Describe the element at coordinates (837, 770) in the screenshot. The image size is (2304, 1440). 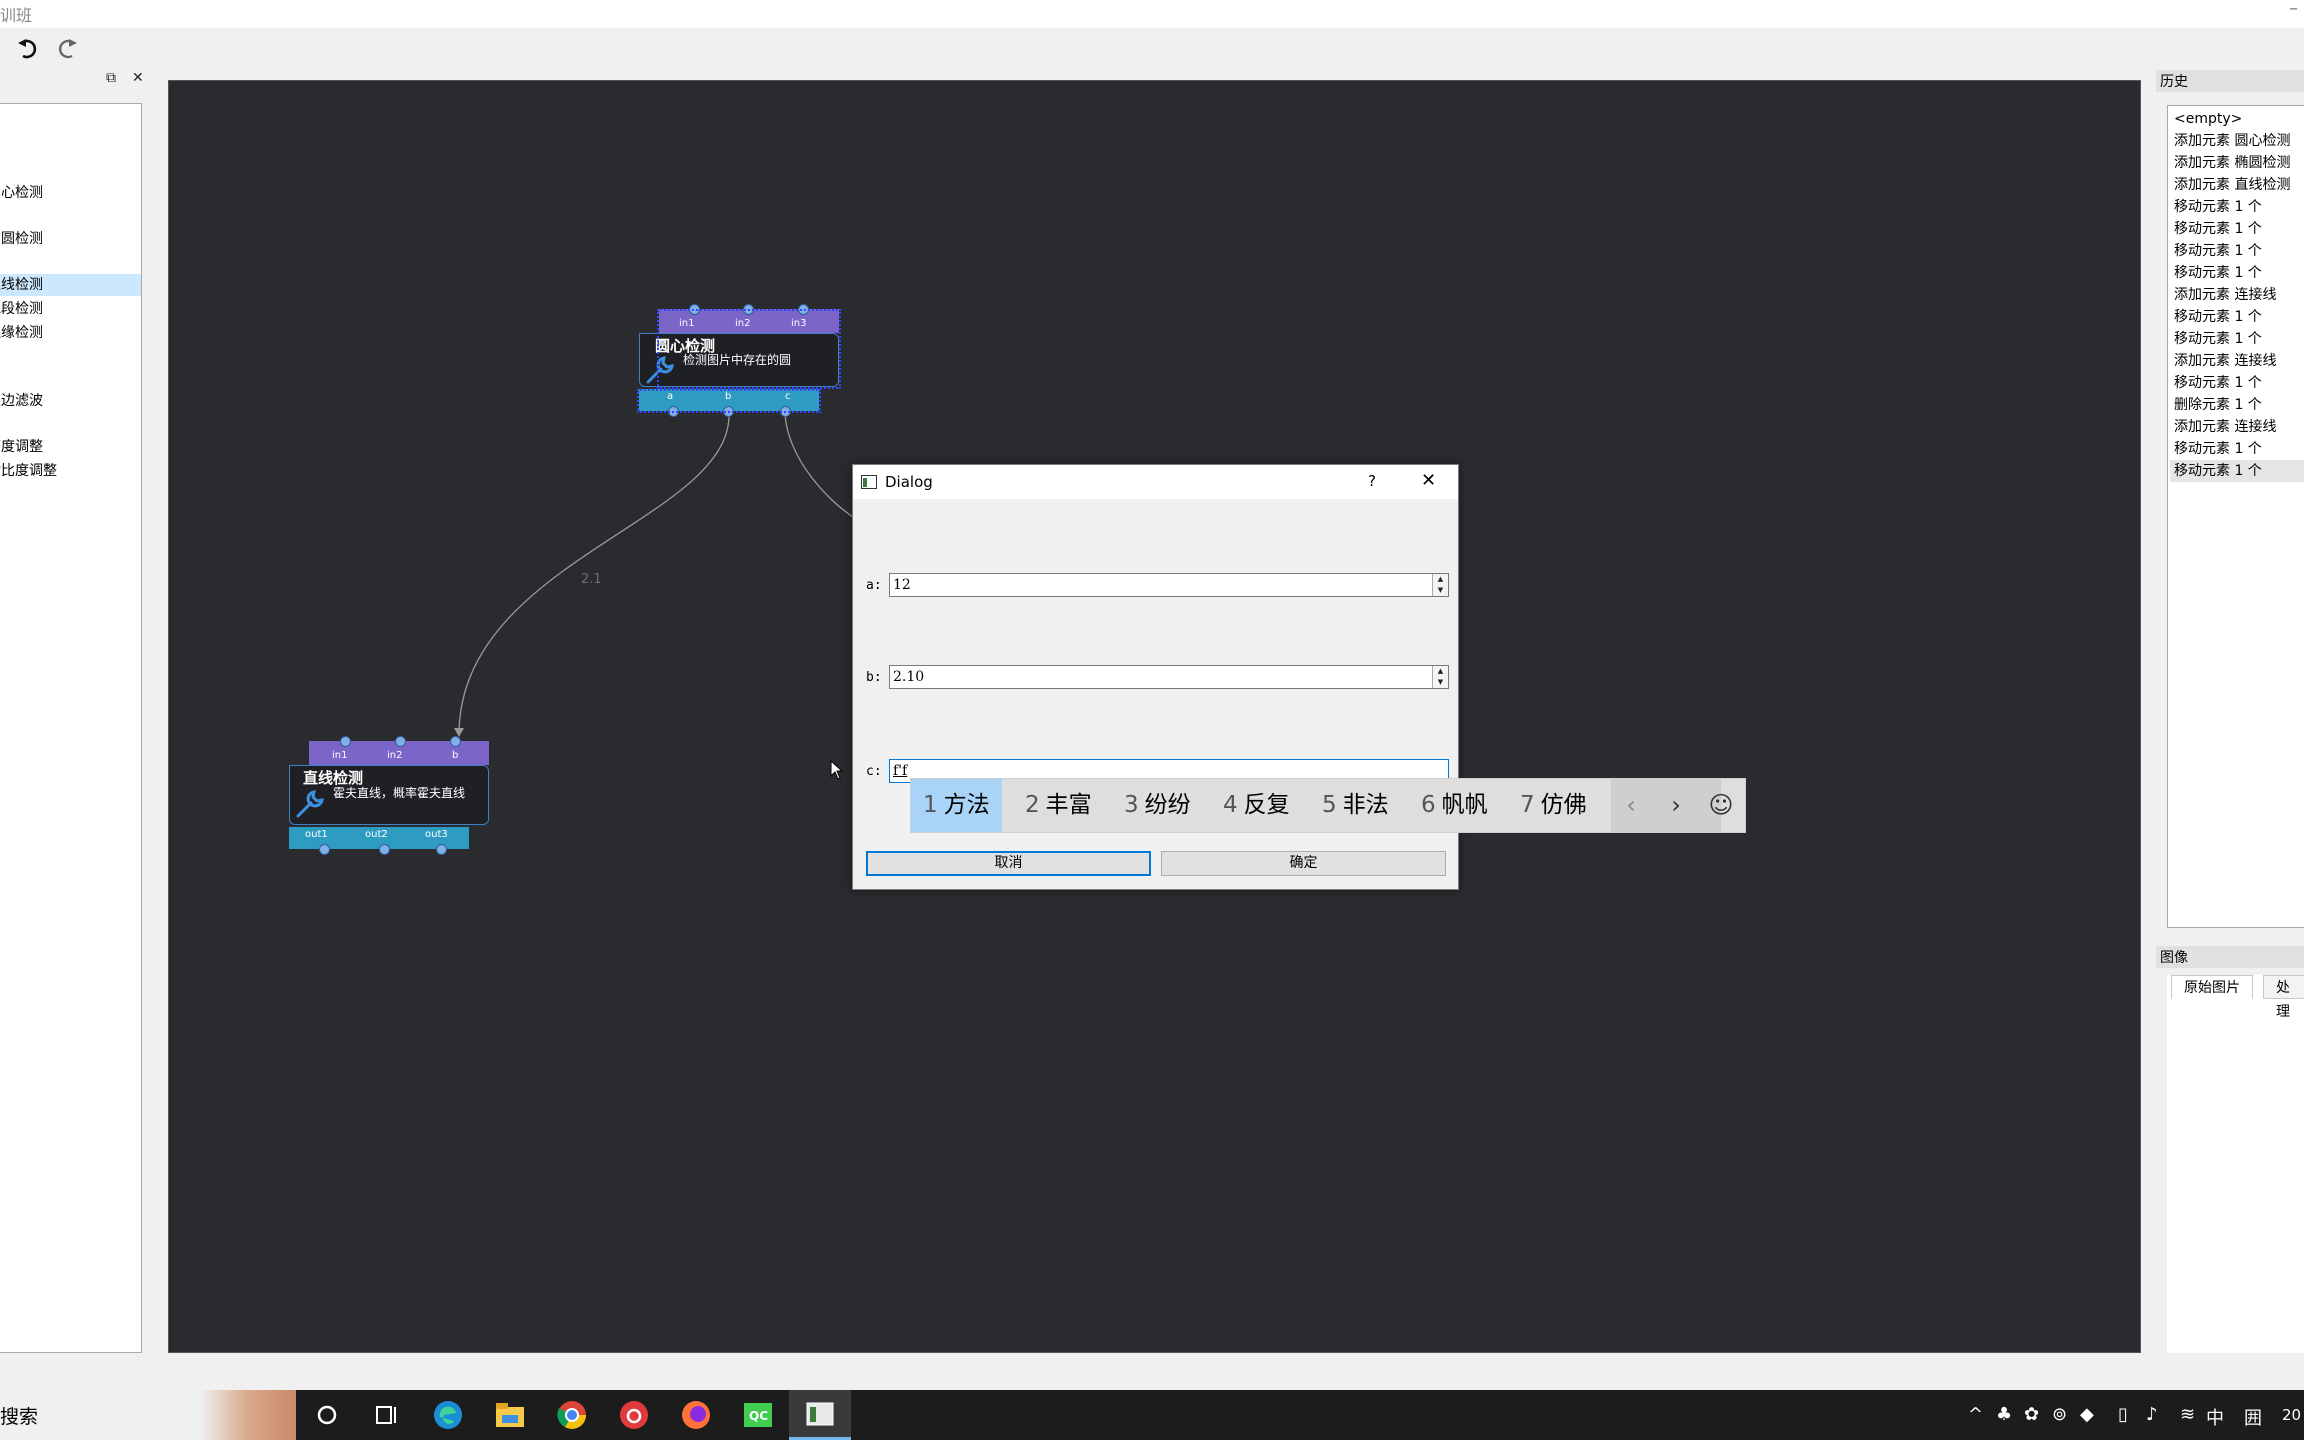
I see `mouse-cursor-icon` at that location.